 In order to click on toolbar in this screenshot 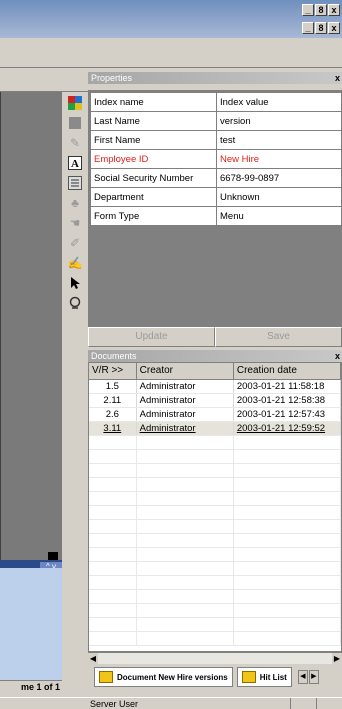, I will do `click(171, 53)`.